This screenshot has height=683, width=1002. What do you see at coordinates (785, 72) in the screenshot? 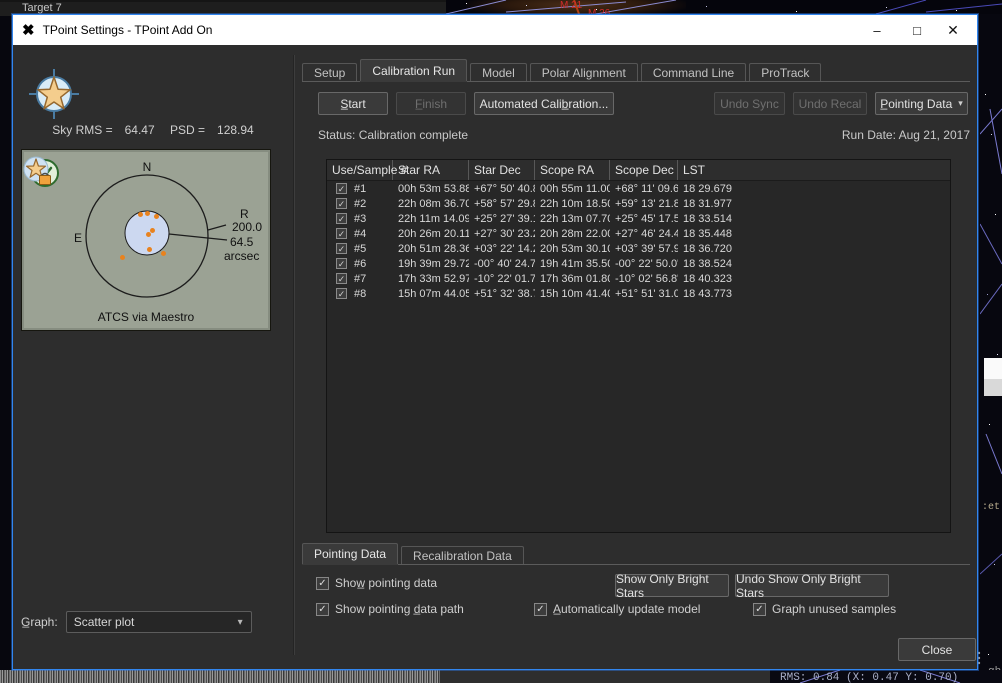
I see `tab-protrack: ProTrack` at bounding box center [785, 72].